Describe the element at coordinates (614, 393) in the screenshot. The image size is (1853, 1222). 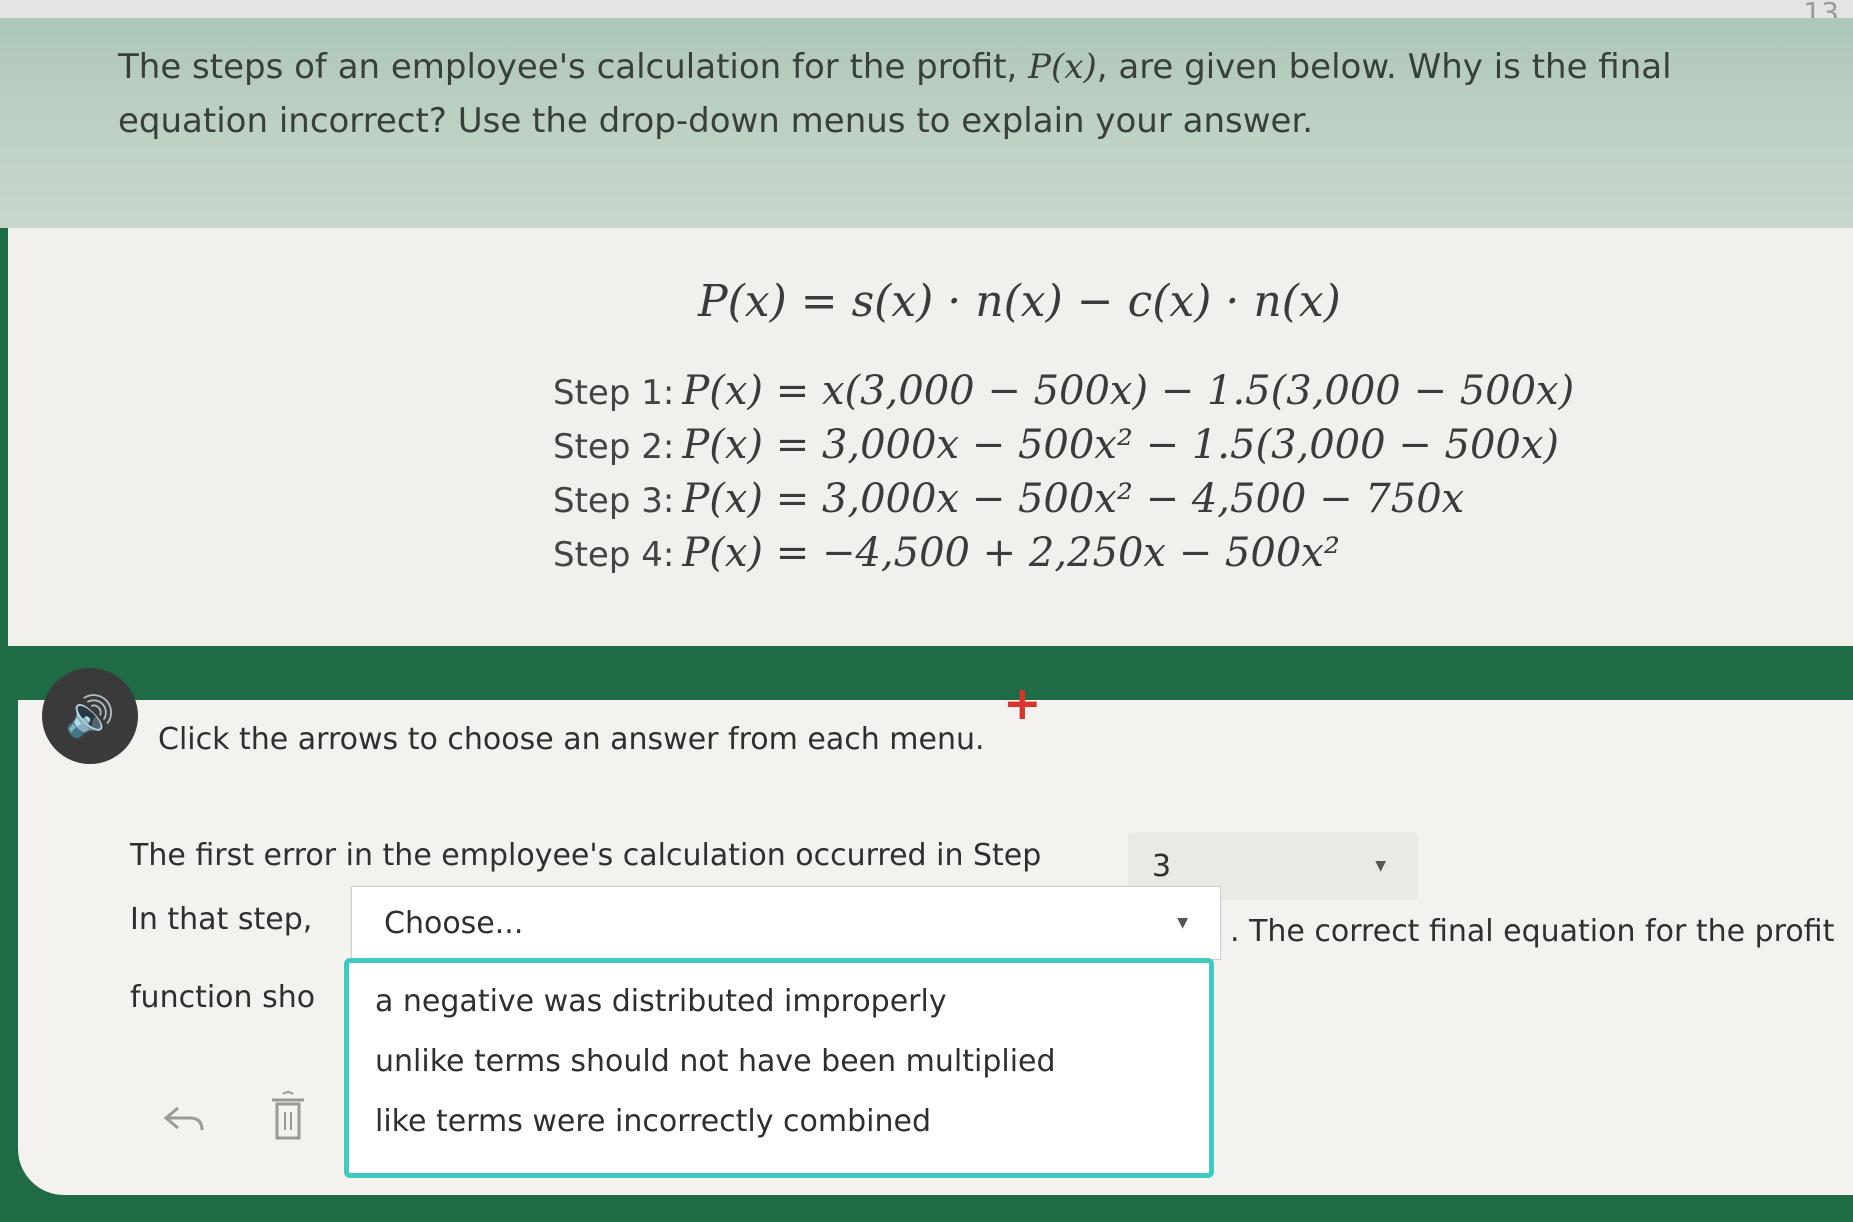
I see `step-label: Step 1:` at that location.